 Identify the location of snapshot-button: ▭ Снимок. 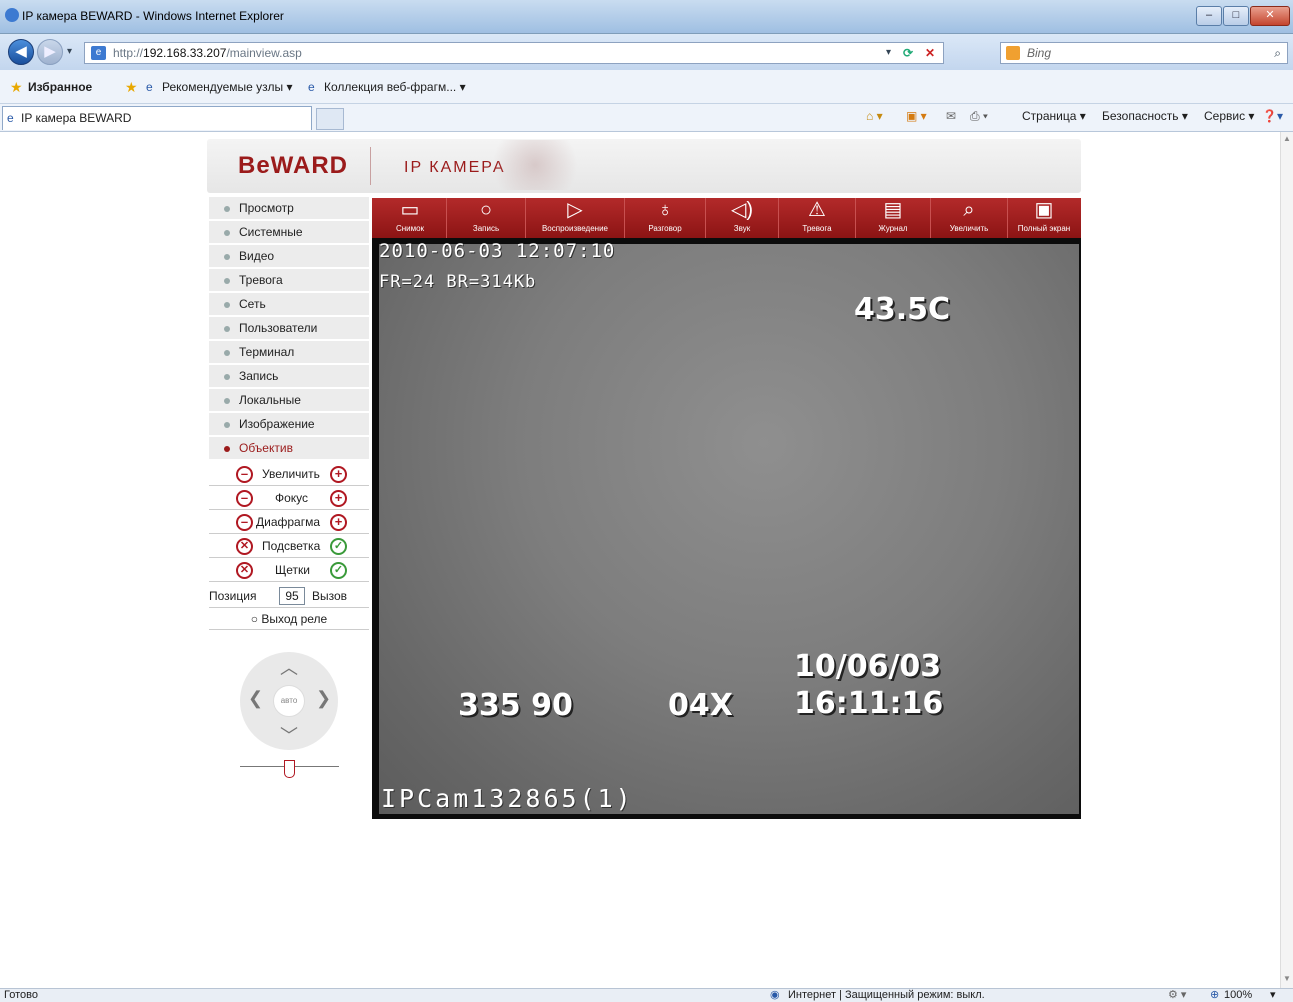
(410, 218).